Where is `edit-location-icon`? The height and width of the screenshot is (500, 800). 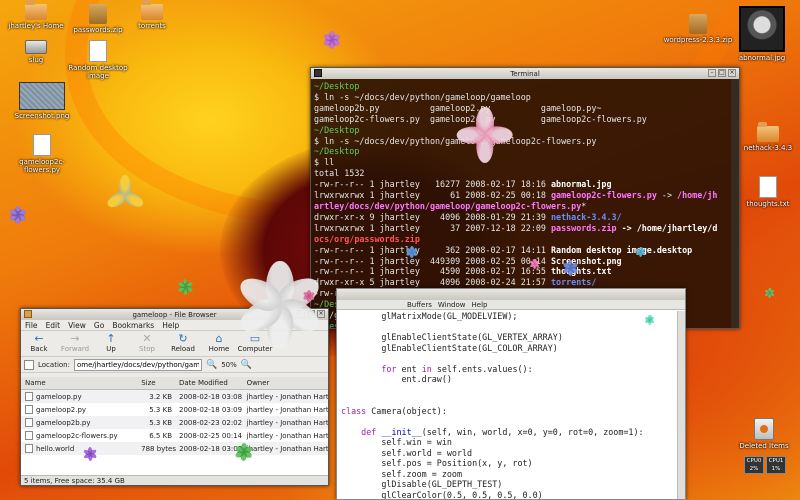 edit-location-icon is located at coordinates (29, 364).